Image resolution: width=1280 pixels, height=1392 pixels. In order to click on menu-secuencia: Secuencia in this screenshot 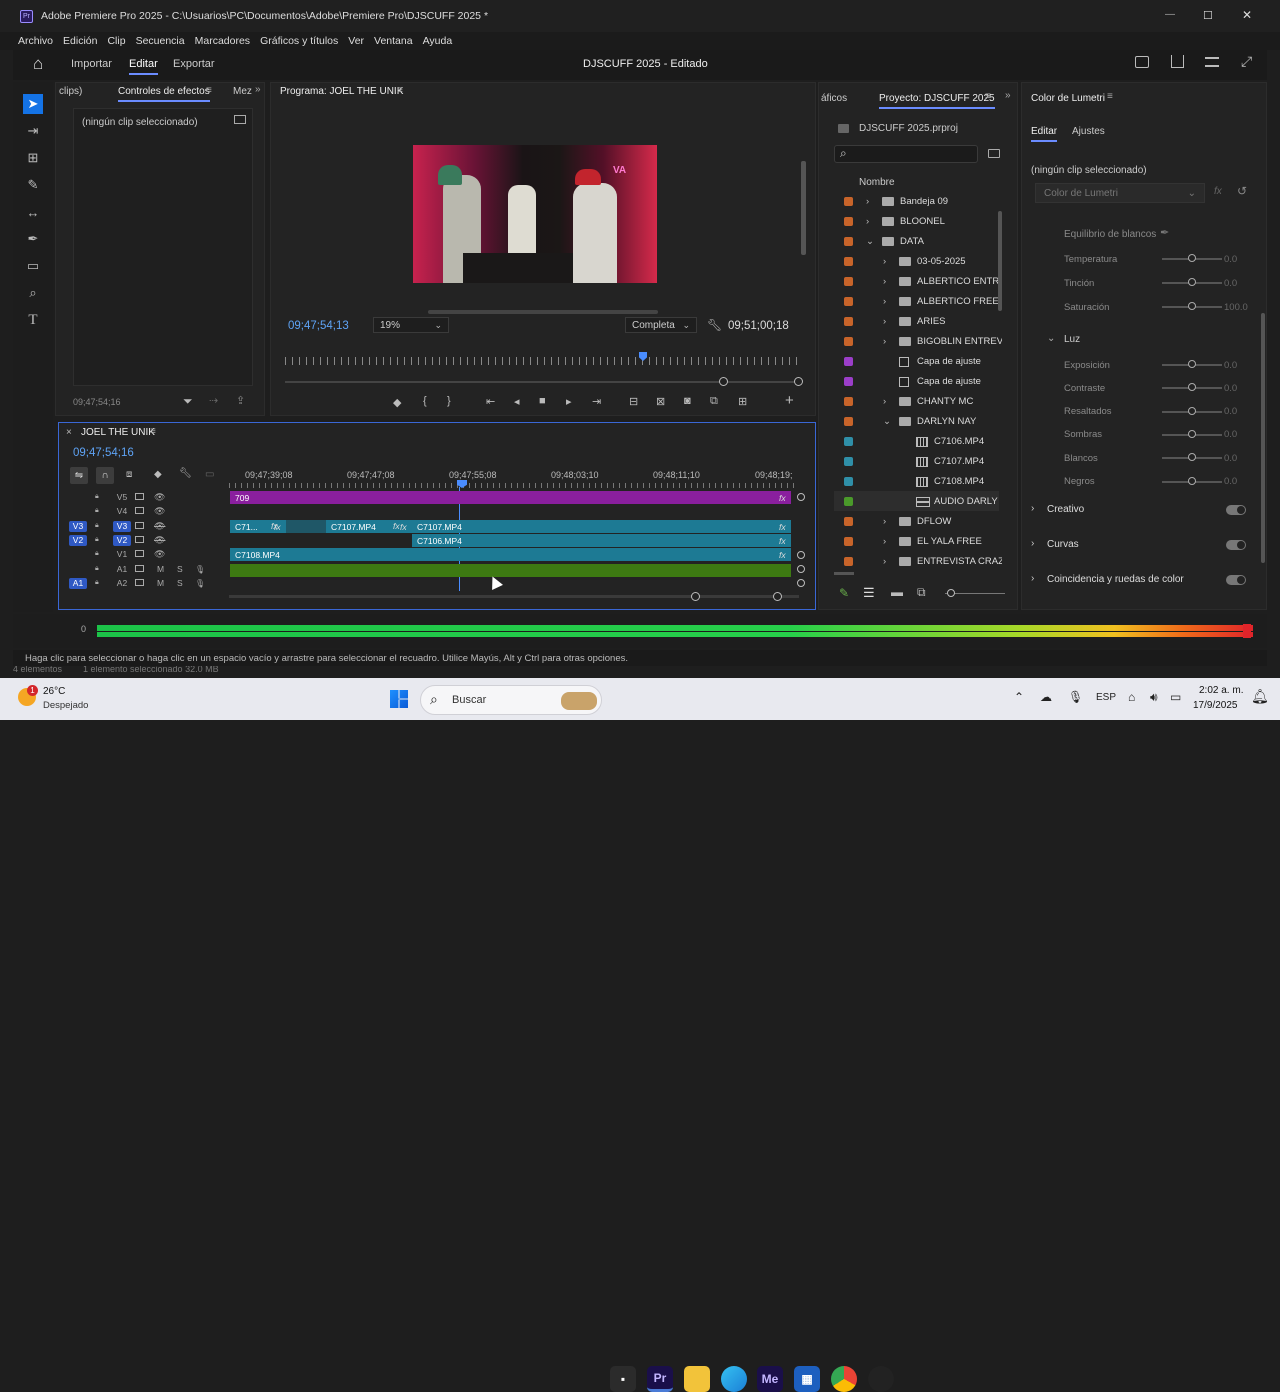, I will do `click(160, 41)`.